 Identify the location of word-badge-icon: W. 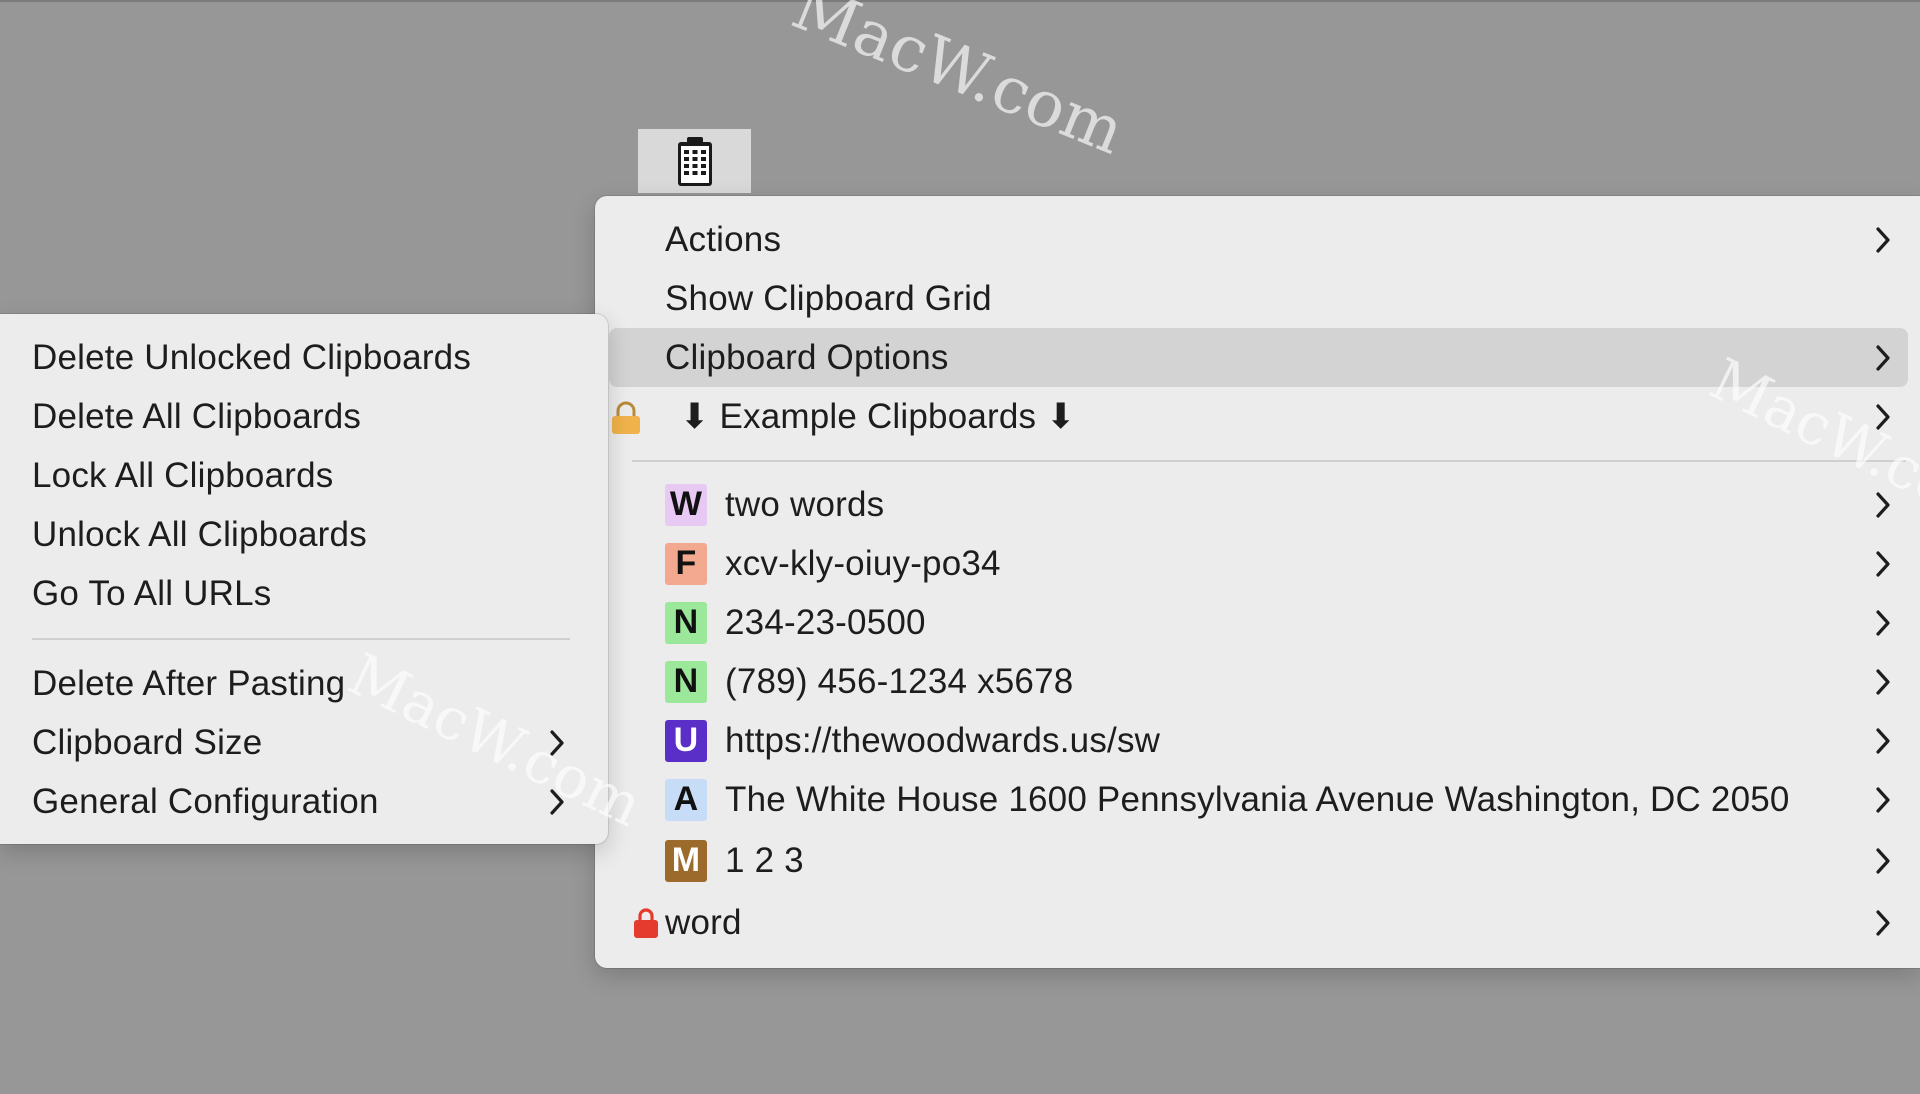
(686, 504).